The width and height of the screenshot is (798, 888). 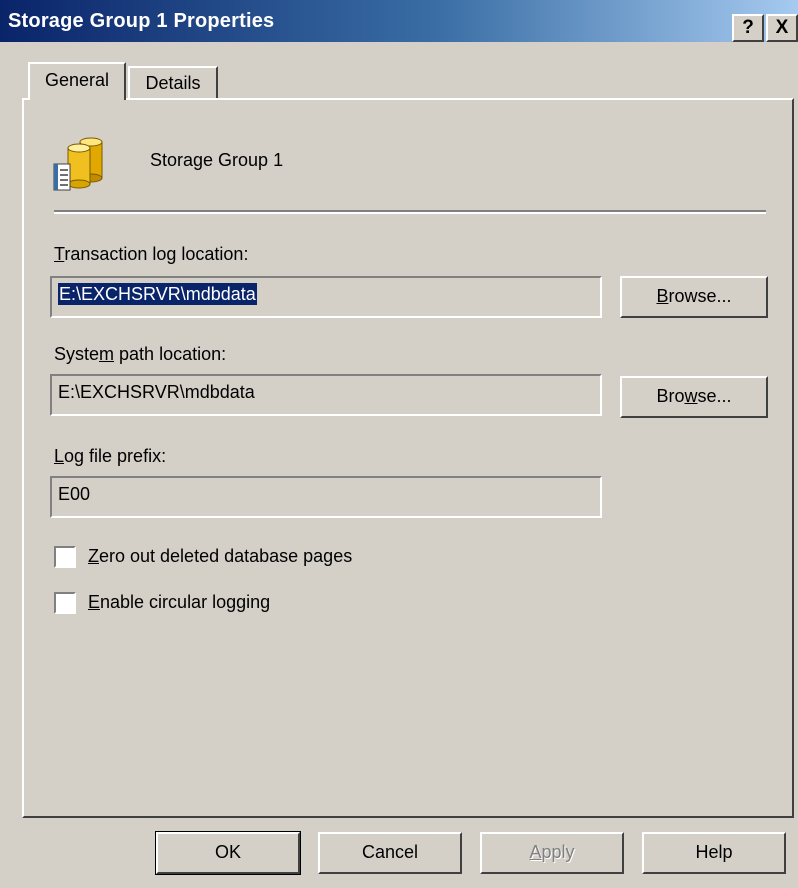 What do you see at coordinates (141, 21) in the screenshot?
I see `window-title: Storage Group 1 Properties` at bounding box center [141, 21].